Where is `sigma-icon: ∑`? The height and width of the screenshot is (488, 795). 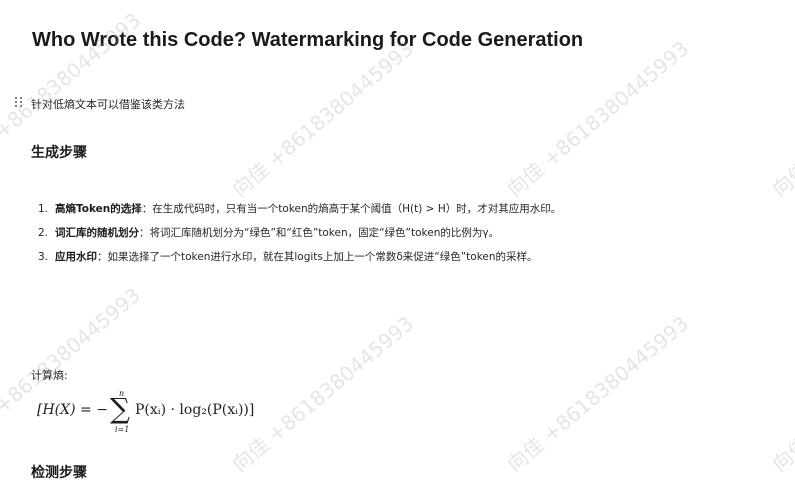
sigma-icon: ∑ is located at coordinates (120, 408).